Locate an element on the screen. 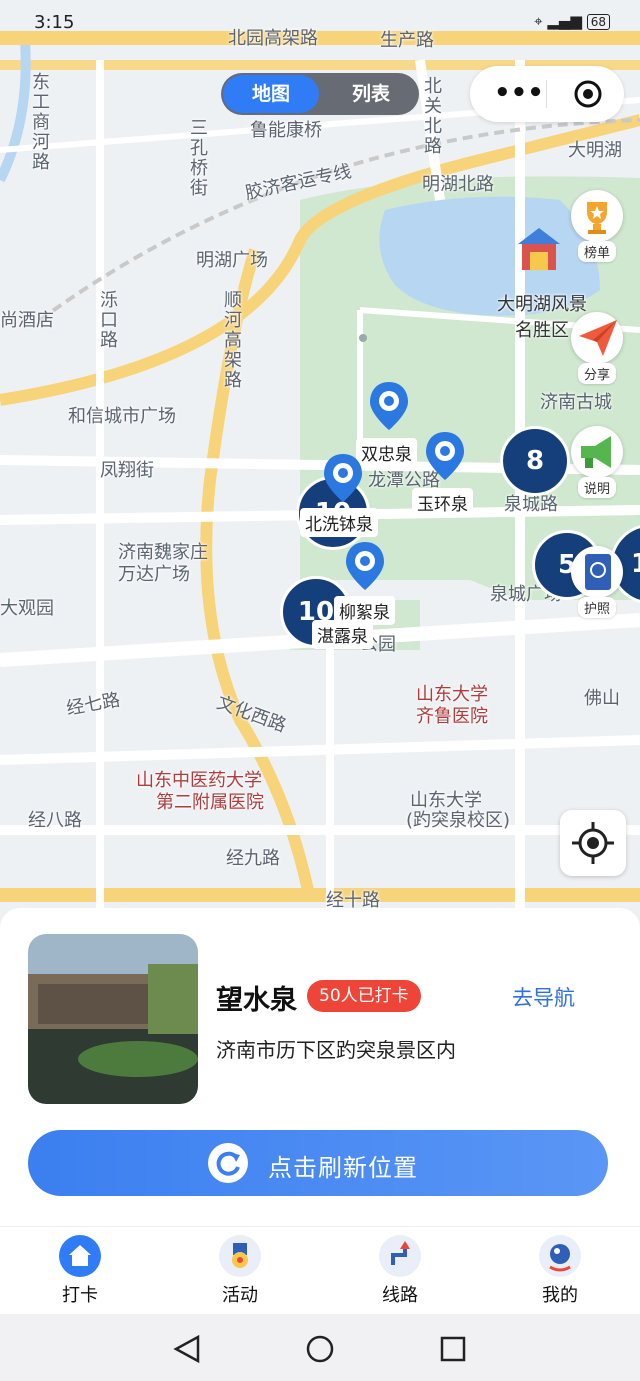  signal-icon: ▂▄▆ is located at coordinates (564, 21).